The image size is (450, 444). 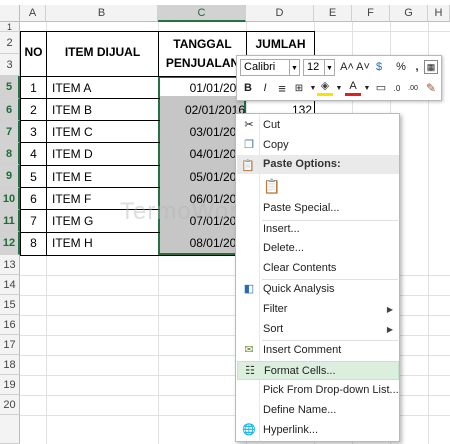 I want to click on header-no: NO, so click(x=33, y=52).